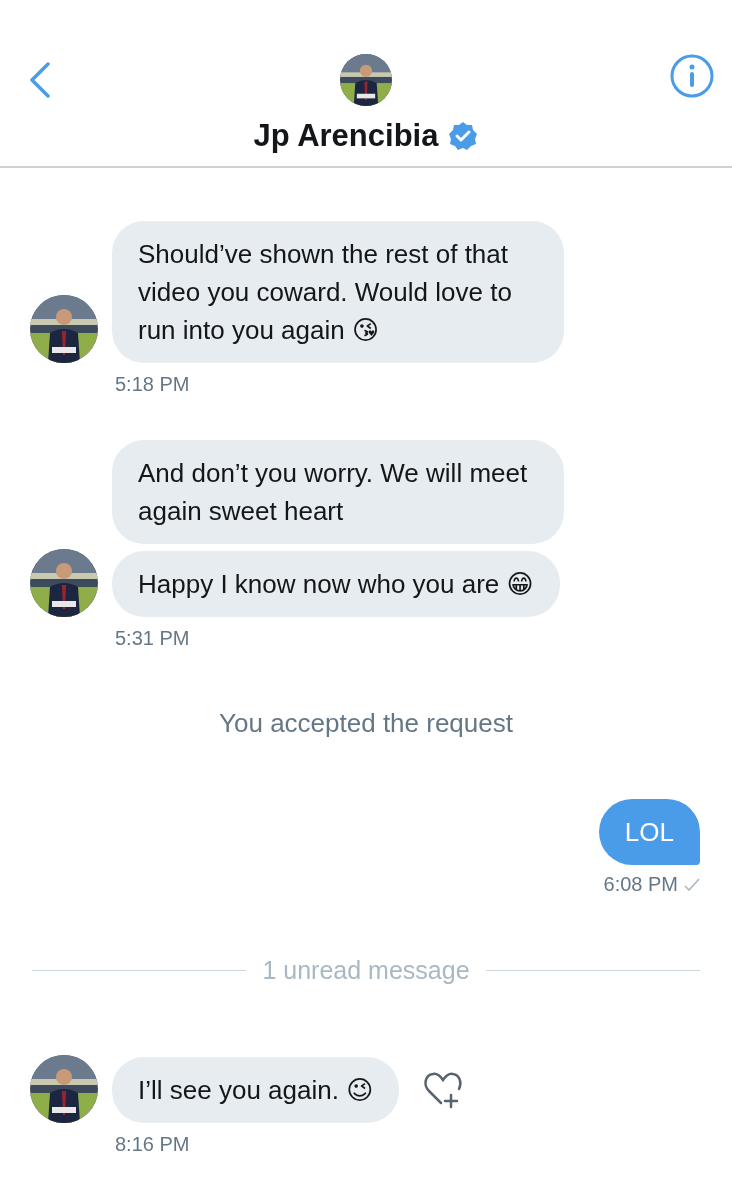 Image resolution: width=732 pixels, height=1200 pixels. Describe the element at coordinates (692, 76) in the screenshot. I see `info-icon` at that location.